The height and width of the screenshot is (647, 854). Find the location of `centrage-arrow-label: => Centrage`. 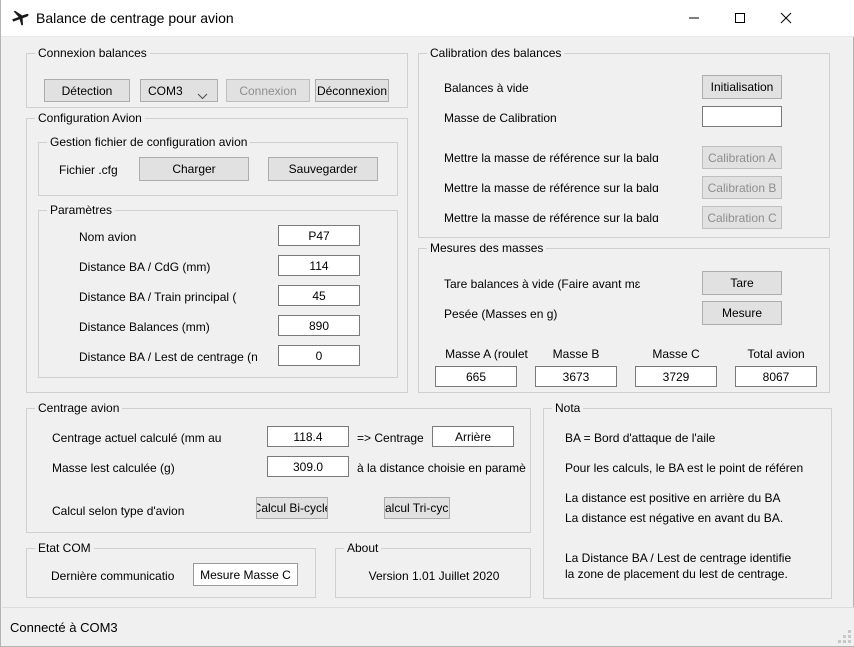

centrage-arrow-label: => Centrage is located at coordinates (390, 438).